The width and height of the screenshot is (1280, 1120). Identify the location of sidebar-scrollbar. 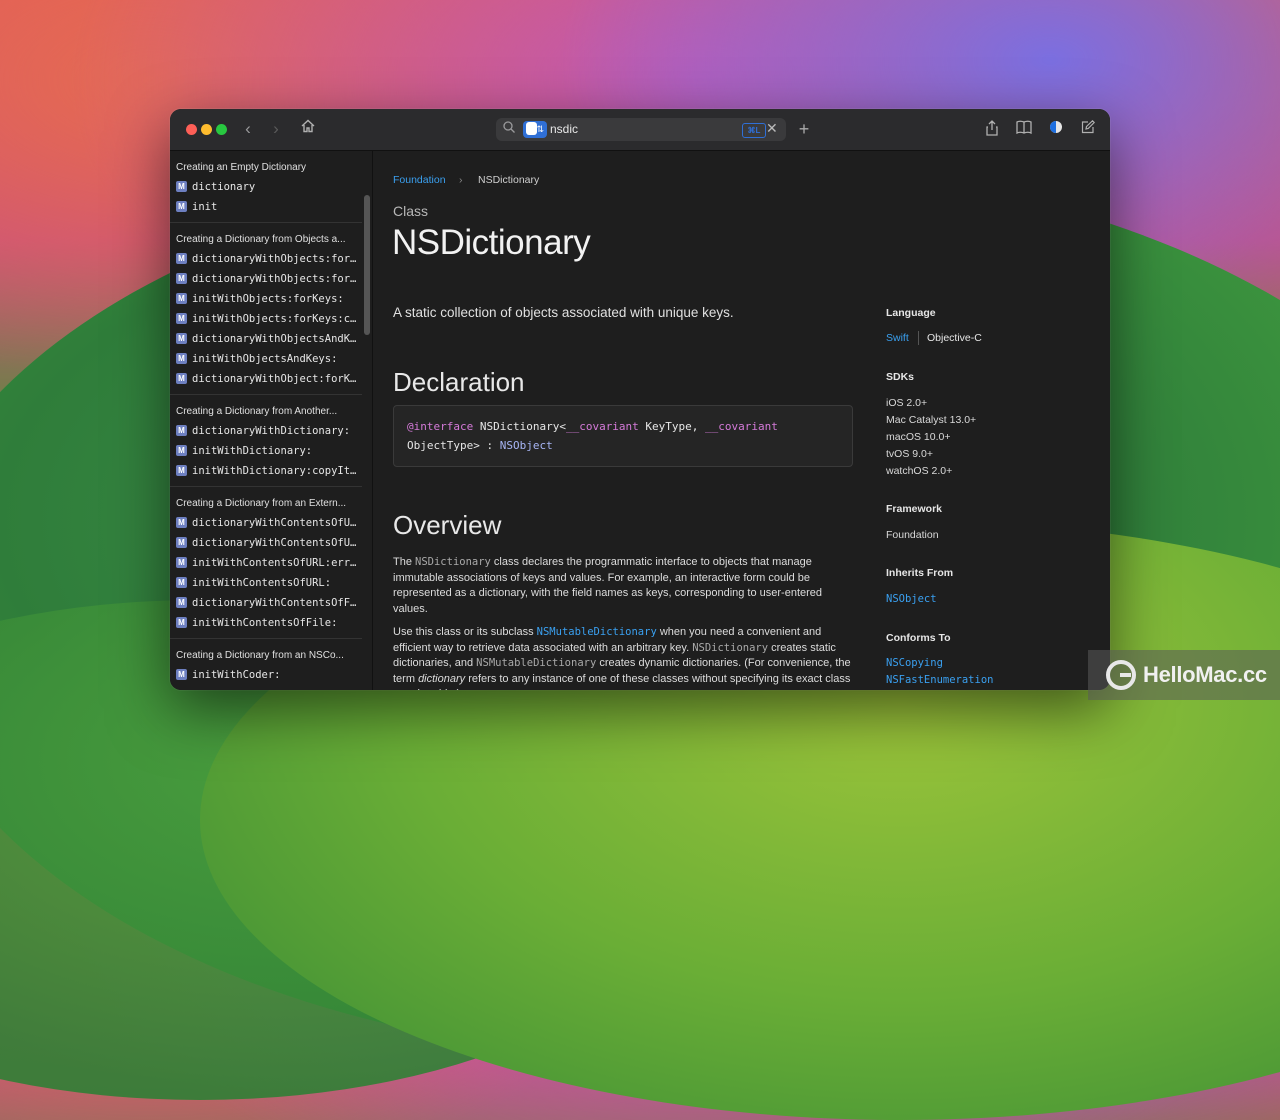
(367, 265).